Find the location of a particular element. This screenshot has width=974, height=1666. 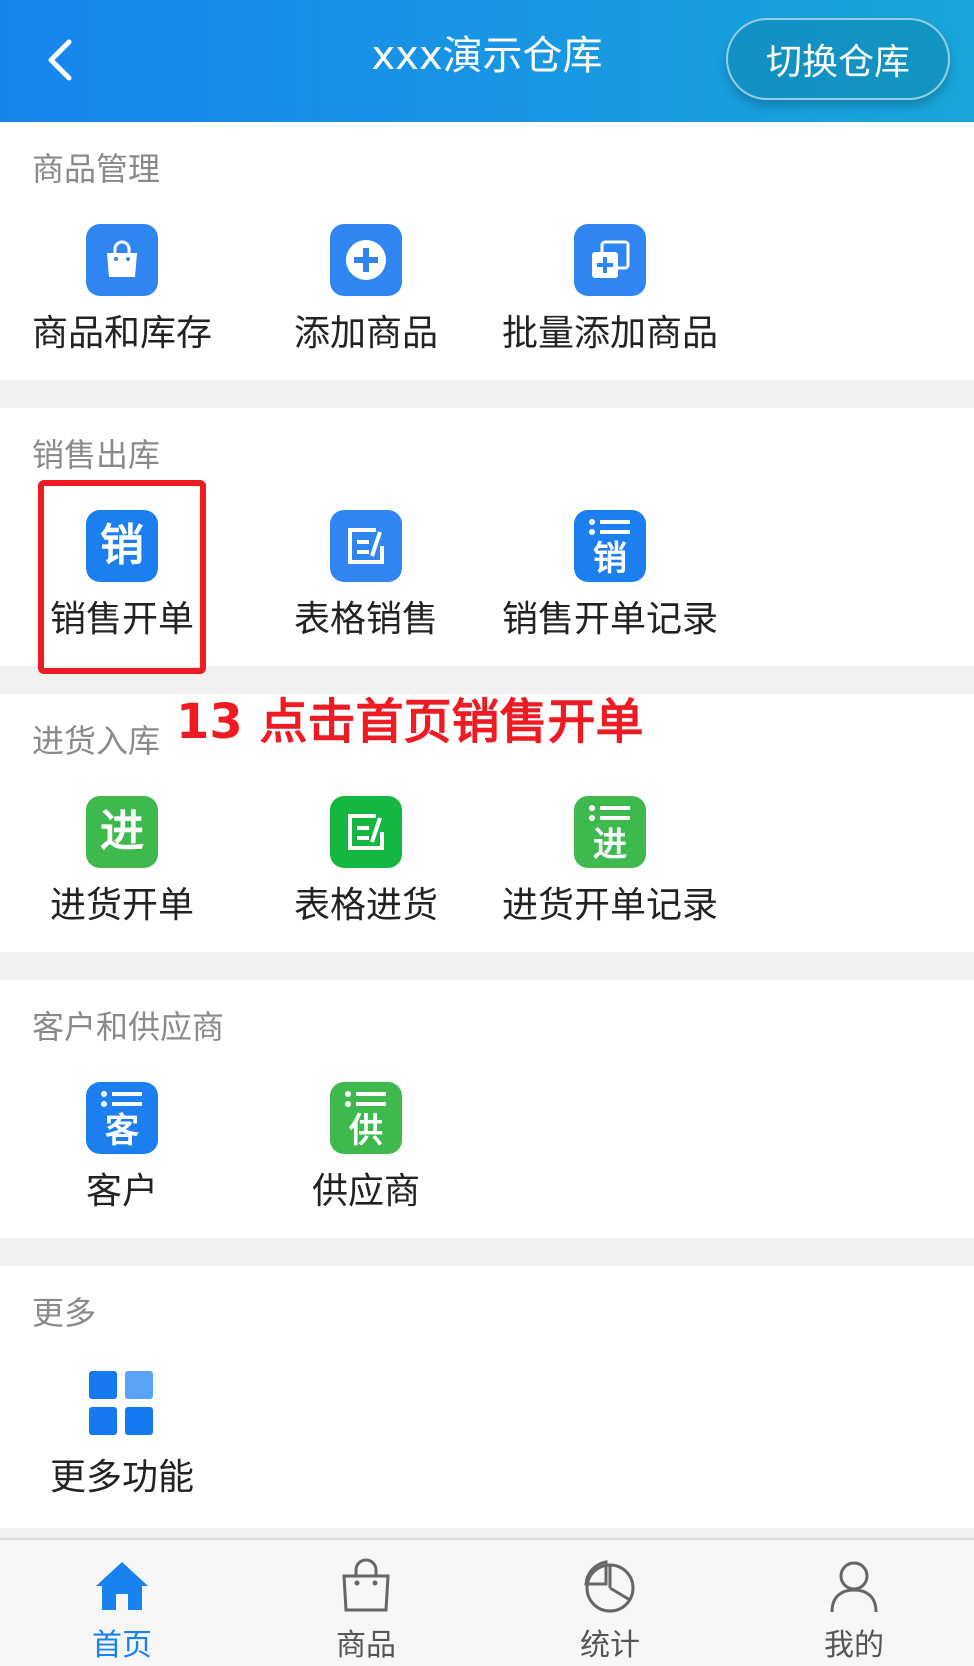

tab-label: 商品 is located at coordinates (366, 1645).